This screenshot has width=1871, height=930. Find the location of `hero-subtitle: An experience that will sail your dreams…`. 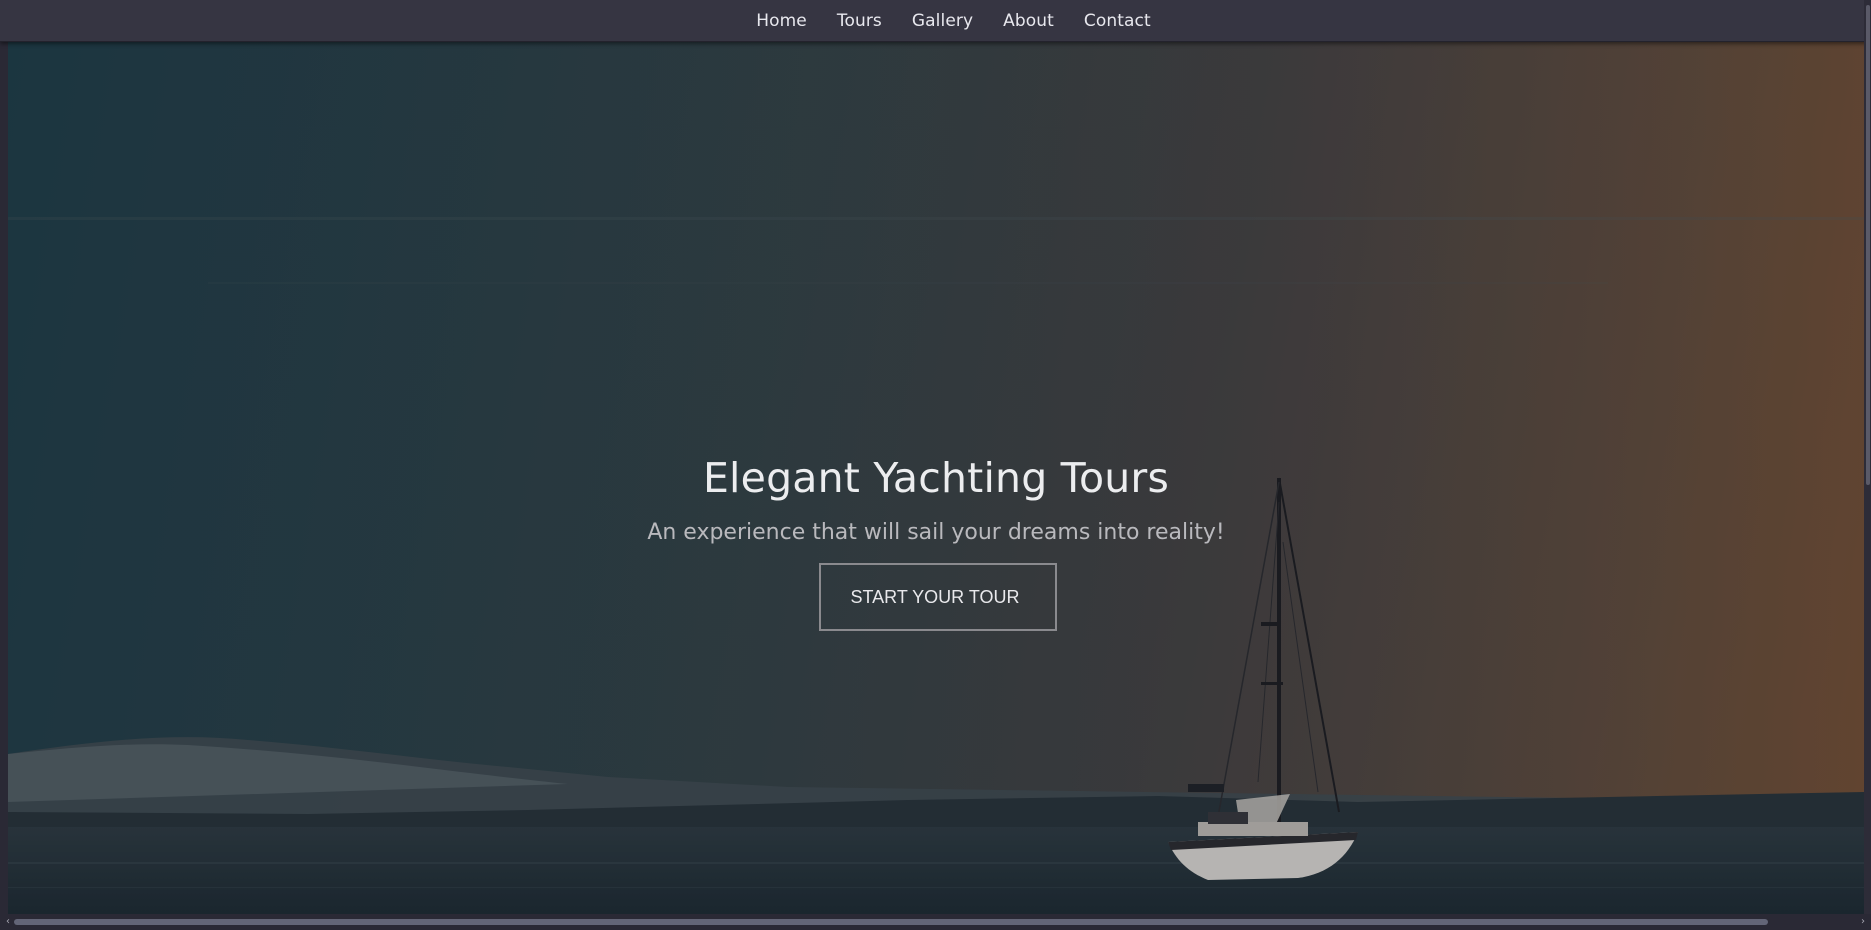

hero-subtitle: An experience that will sail your dreams… is located at coordinates (936, 532).